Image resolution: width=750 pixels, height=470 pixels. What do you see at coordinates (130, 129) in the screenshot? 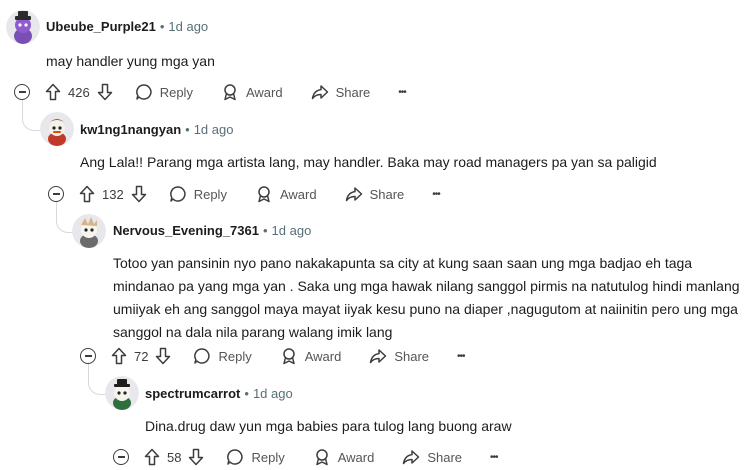
I see `username: kw1ng1nangyan` at bounding box center [130, 129].